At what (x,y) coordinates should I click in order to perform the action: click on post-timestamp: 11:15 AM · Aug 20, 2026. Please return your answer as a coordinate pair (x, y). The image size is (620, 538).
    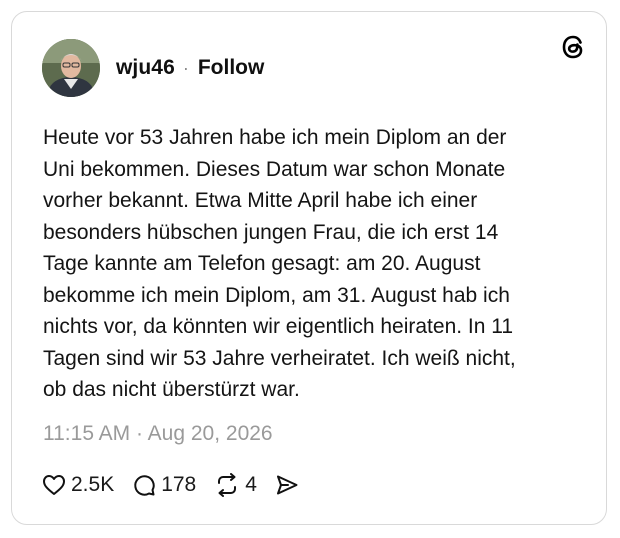
    Looking at the image, I should click on (158, 434).